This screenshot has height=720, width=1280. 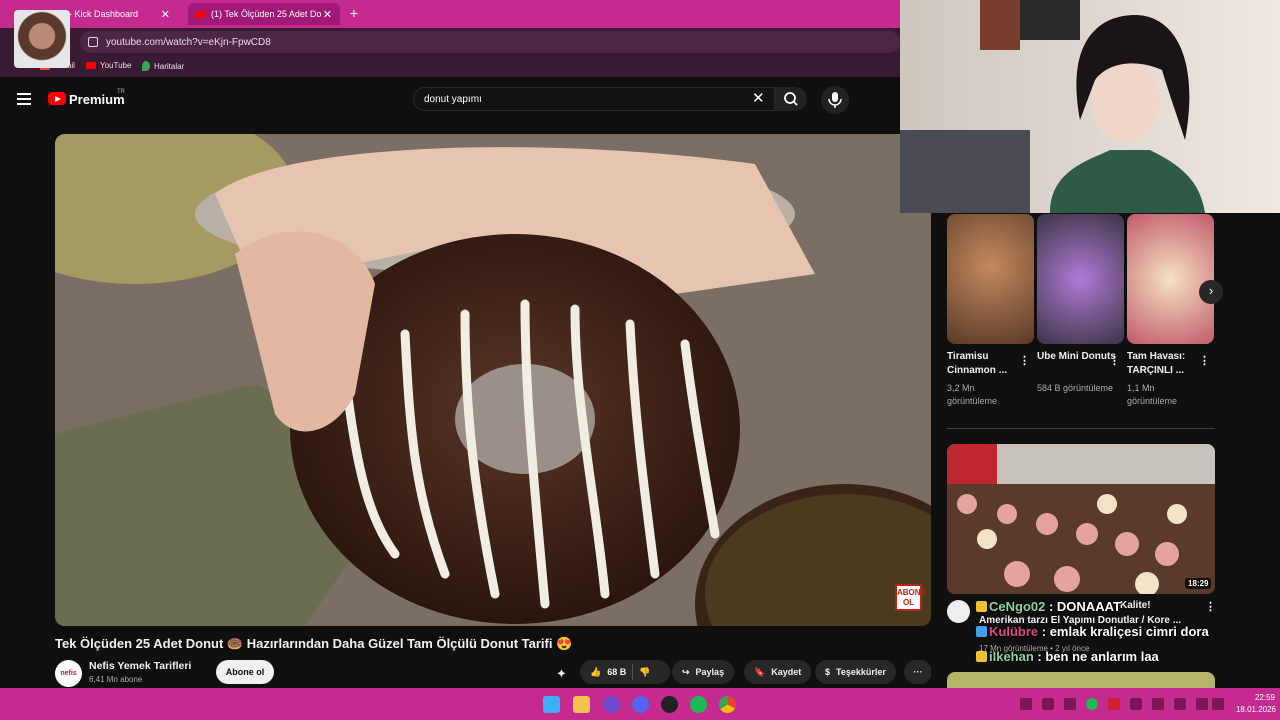 What do you see at coordinates (561, 674) in the screenshot?
I see `sparkle-icon: ✦` at bounding box center [561, 674].